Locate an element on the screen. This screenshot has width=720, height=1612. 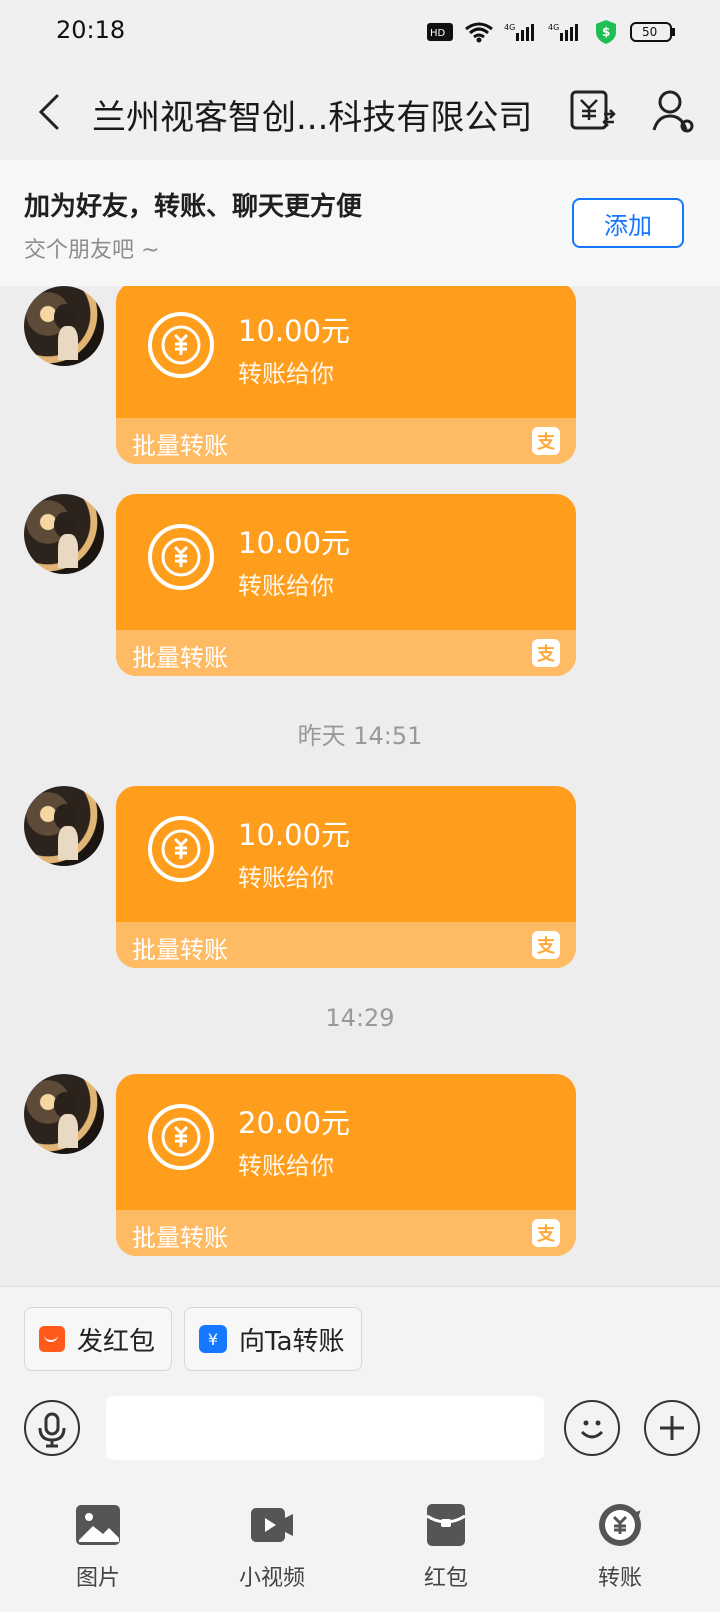
bill-icon is located at coordinates (593, 110).